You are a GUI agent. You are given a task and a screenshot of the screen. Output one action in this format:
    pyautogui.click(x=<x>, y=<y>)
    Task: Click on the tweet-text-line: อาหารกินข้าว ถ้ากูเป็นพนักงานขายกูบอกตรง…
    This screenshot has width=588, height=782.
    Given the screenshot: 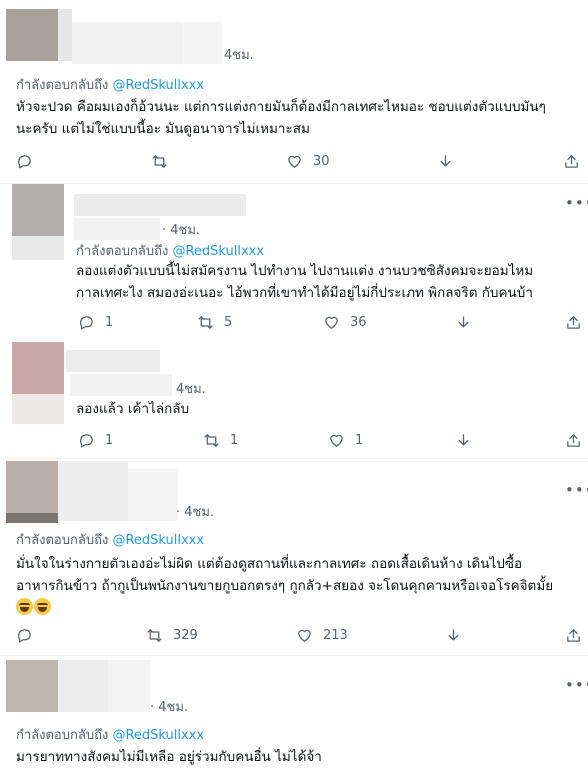 What is the action you would take?
    pyautogui.click(x=285, y=586)
    